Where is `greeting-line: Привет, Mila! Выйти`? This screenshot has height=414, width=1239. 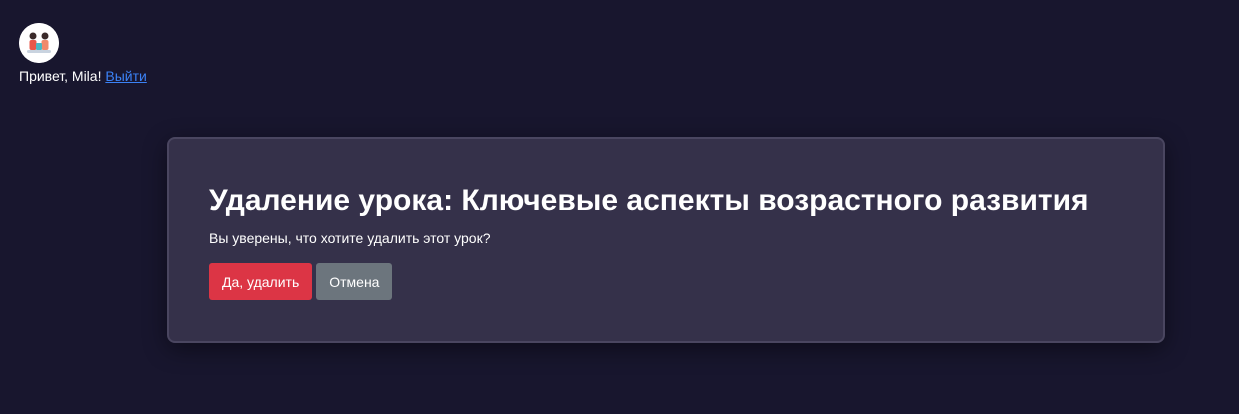
greeting-line: Привет, Mila! Выйти is located at coordinates (83, 76).